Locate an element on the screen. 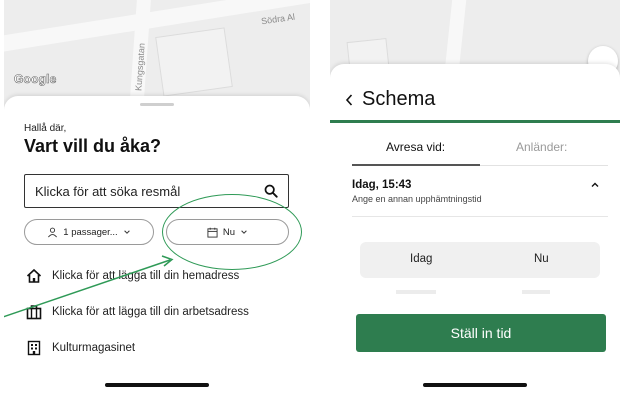 The height and width of the screenshot is (394, 620). page-title: Schema is located at coordinates (399, 99).